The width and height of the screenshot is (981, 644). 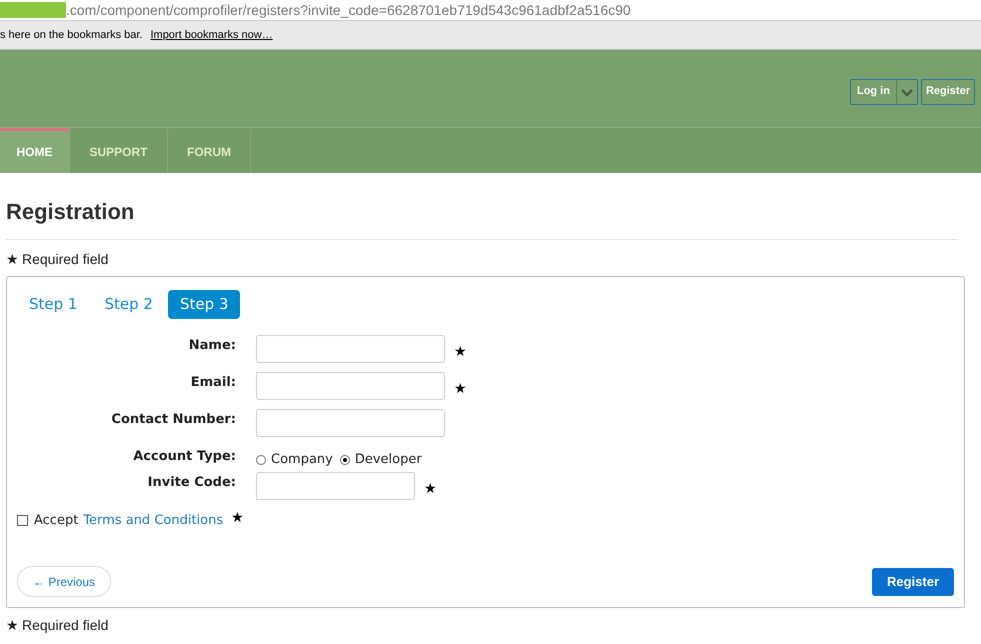 I want to click on radio-label: Developer, so click(x=388, y=460).